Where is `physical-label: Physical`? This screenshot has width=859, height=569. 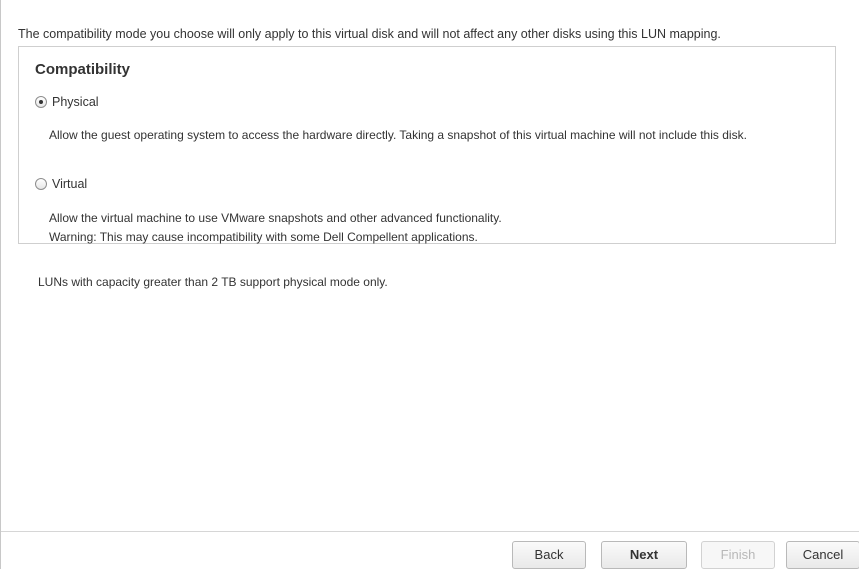 physical-label: Physical is located at coordinates (75, 102).